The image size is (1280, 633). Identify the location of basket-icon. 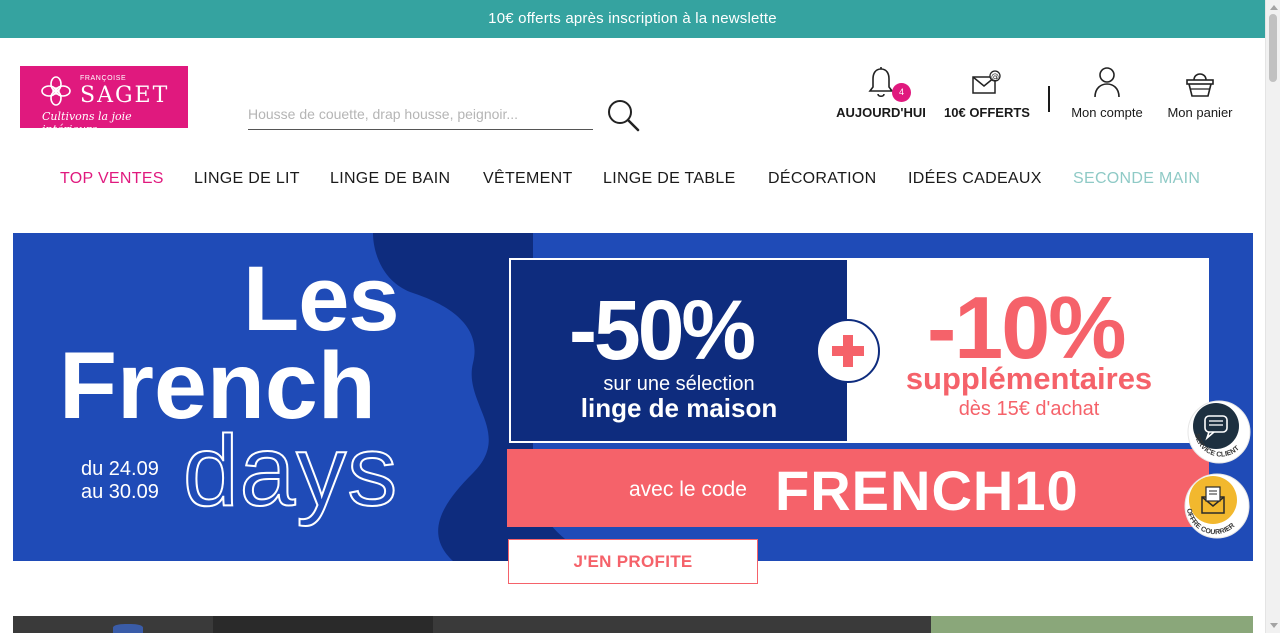
(1200, 85).